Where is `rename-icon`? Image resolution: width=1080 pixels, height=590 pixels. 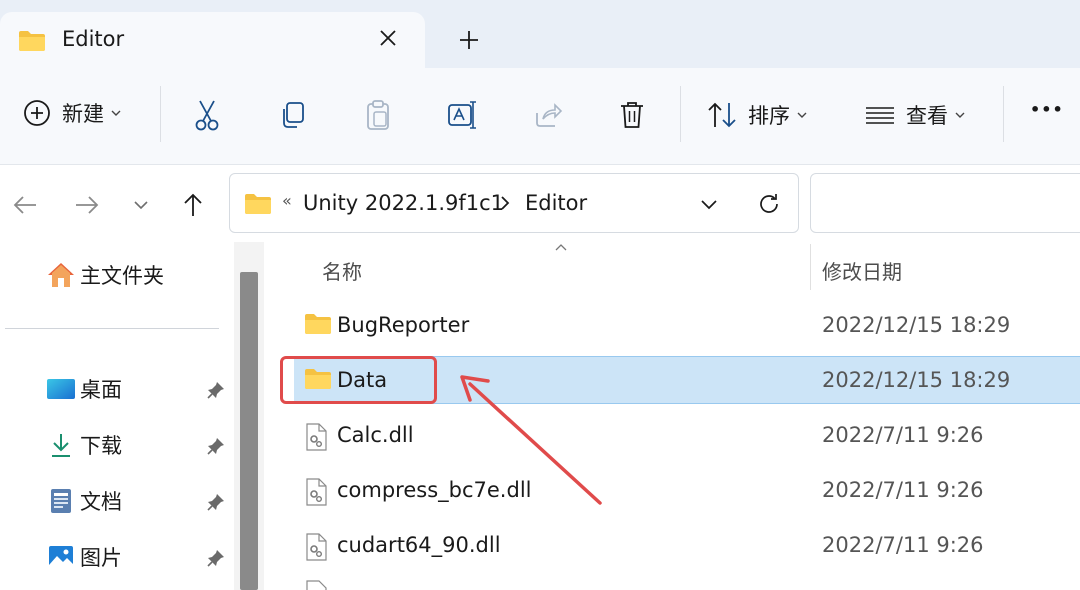
rename-icon is located at coordinates (462, 115).